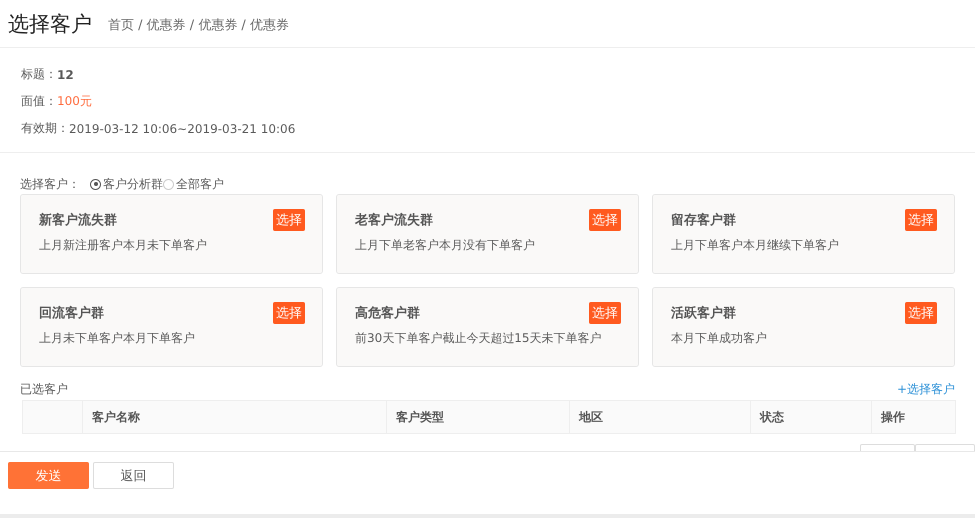 The width and height of the screenshot is (975, 518). What do you see at coordinates (44, 389) in the screenshot?
I see `section-title: 已选客户` at bounding box center [44, 389].